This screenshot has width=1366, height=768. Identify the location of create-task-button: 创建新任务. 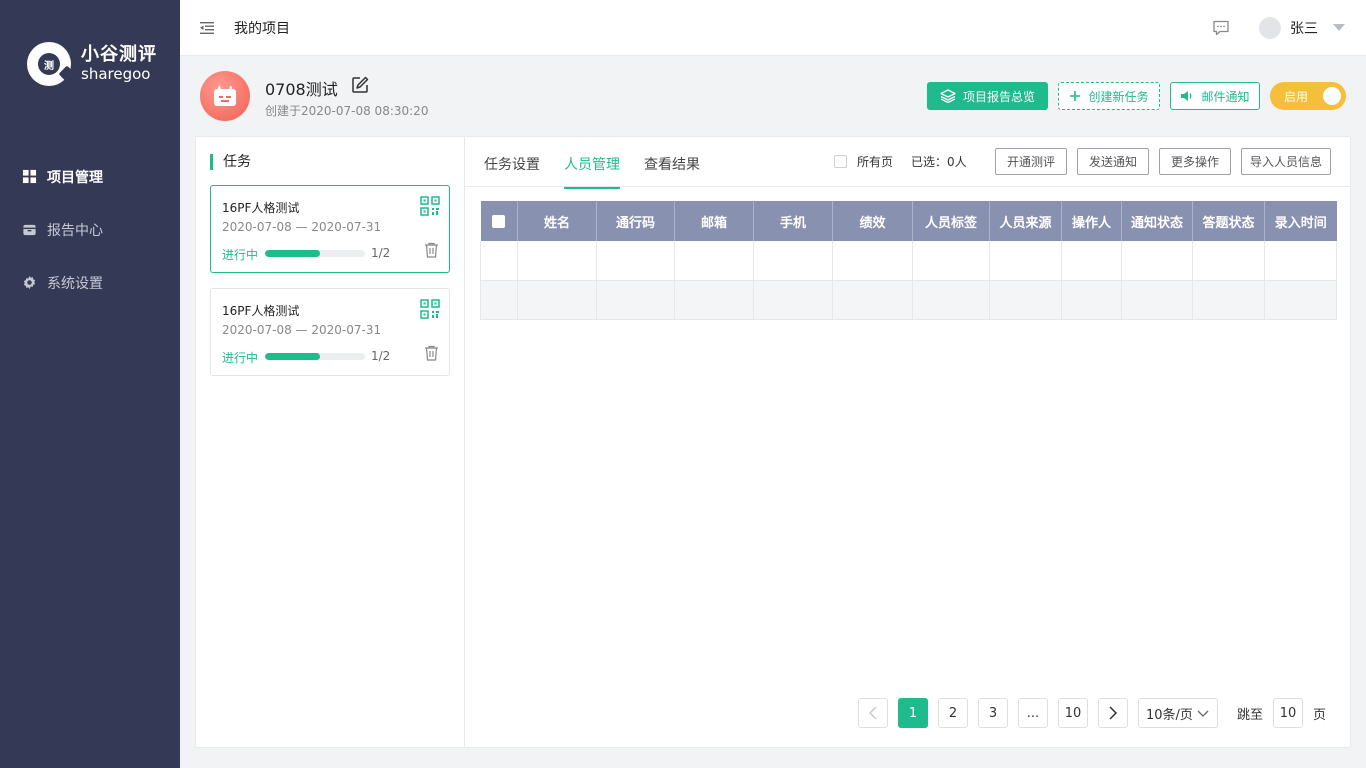
(1109, 96).